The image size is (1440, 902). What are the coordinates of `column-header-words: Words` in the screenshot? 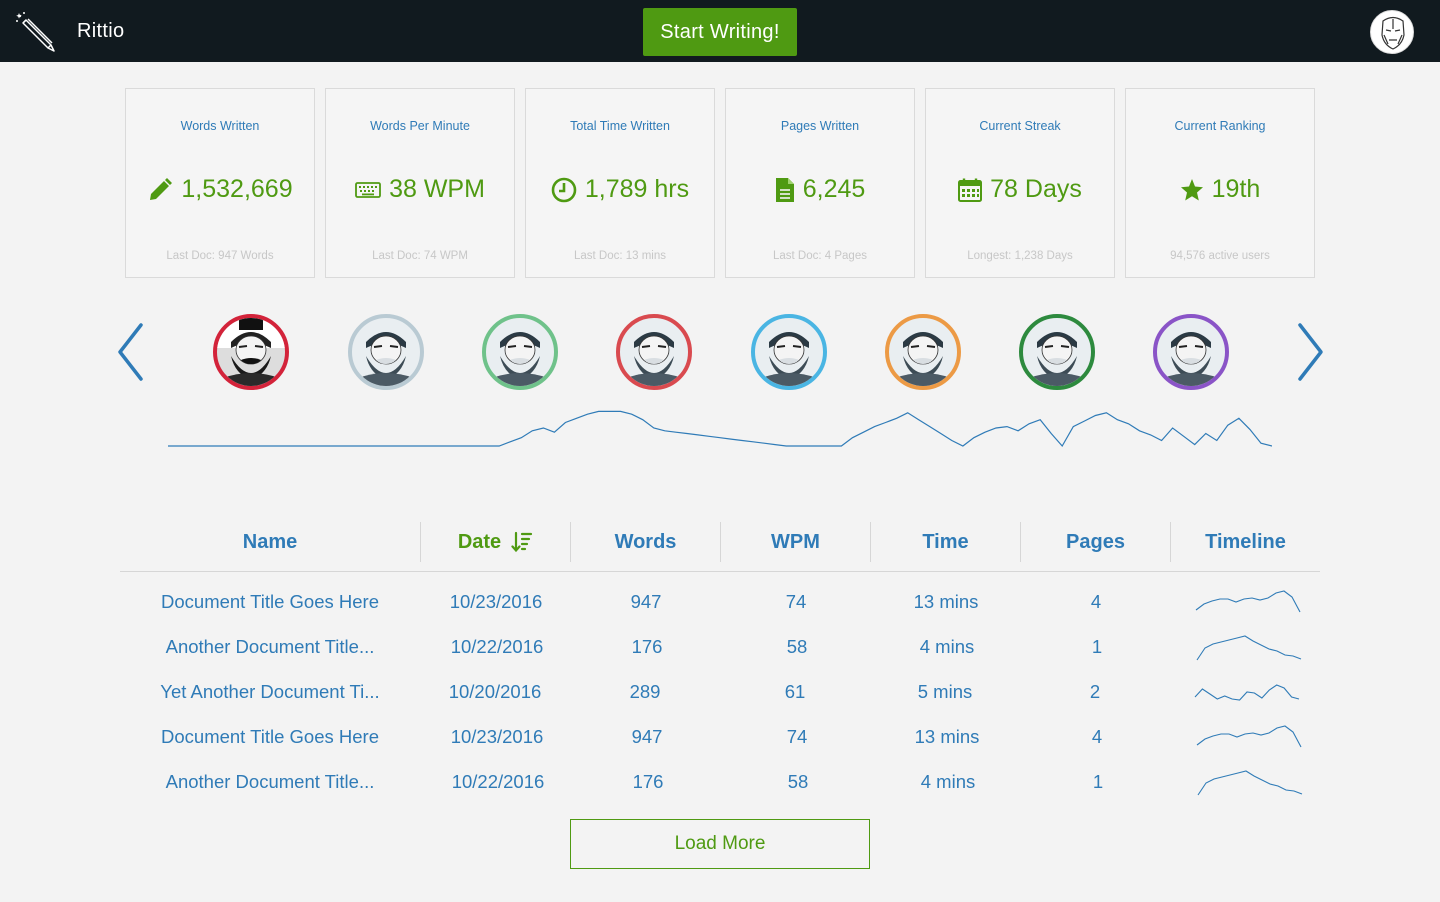 It's located at (645, 542).